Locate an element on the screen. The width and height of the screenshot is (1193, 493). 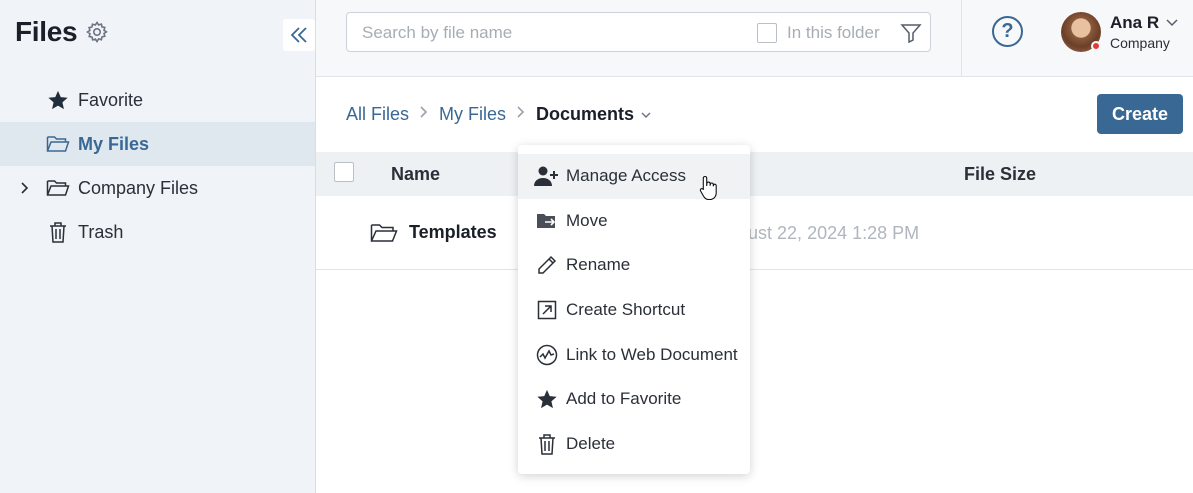
status-dot is located at coordinates (1096, 46).